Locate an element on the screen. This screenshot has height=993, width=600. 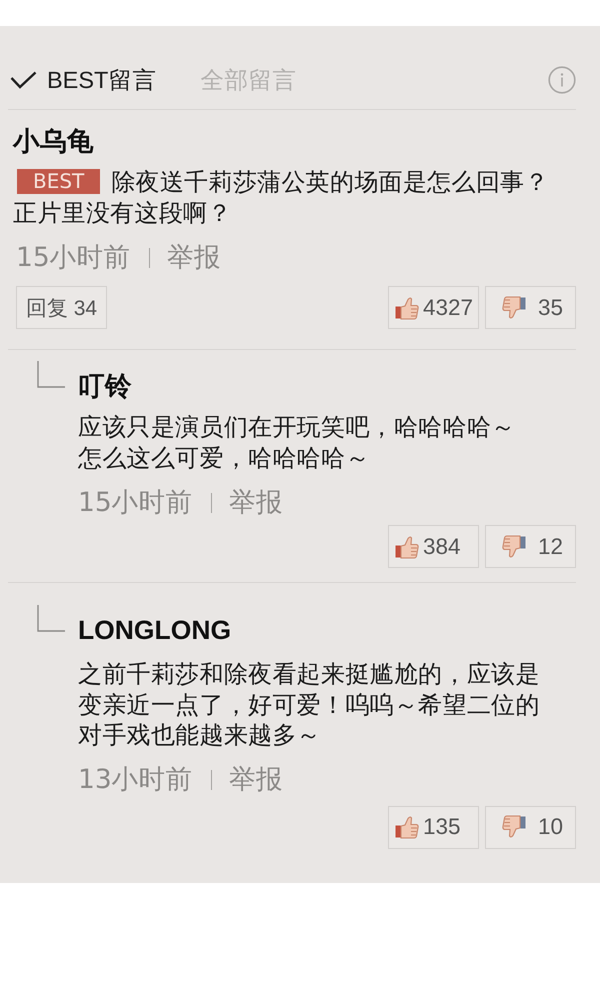
author-name: LONGLONG is located at coordinates (155, 630).